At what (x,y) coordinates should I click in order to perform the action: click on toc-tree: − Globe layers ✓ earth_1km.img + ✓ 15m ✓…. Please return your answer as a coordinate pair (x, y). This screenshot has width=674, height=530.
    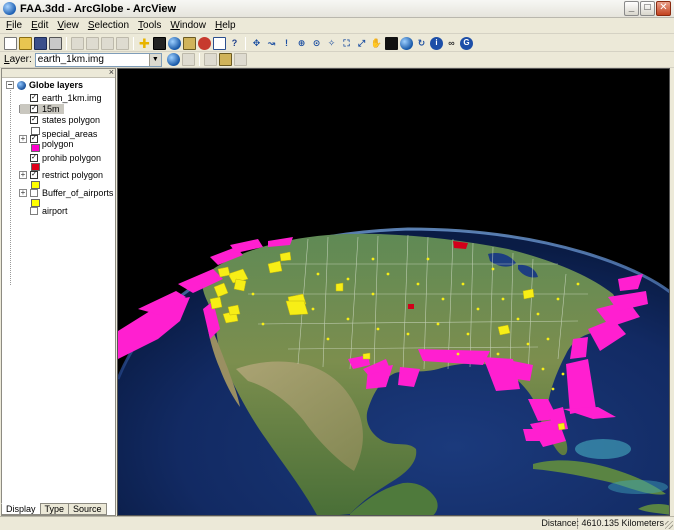
    Looking at the image, I should click on (58, 289).